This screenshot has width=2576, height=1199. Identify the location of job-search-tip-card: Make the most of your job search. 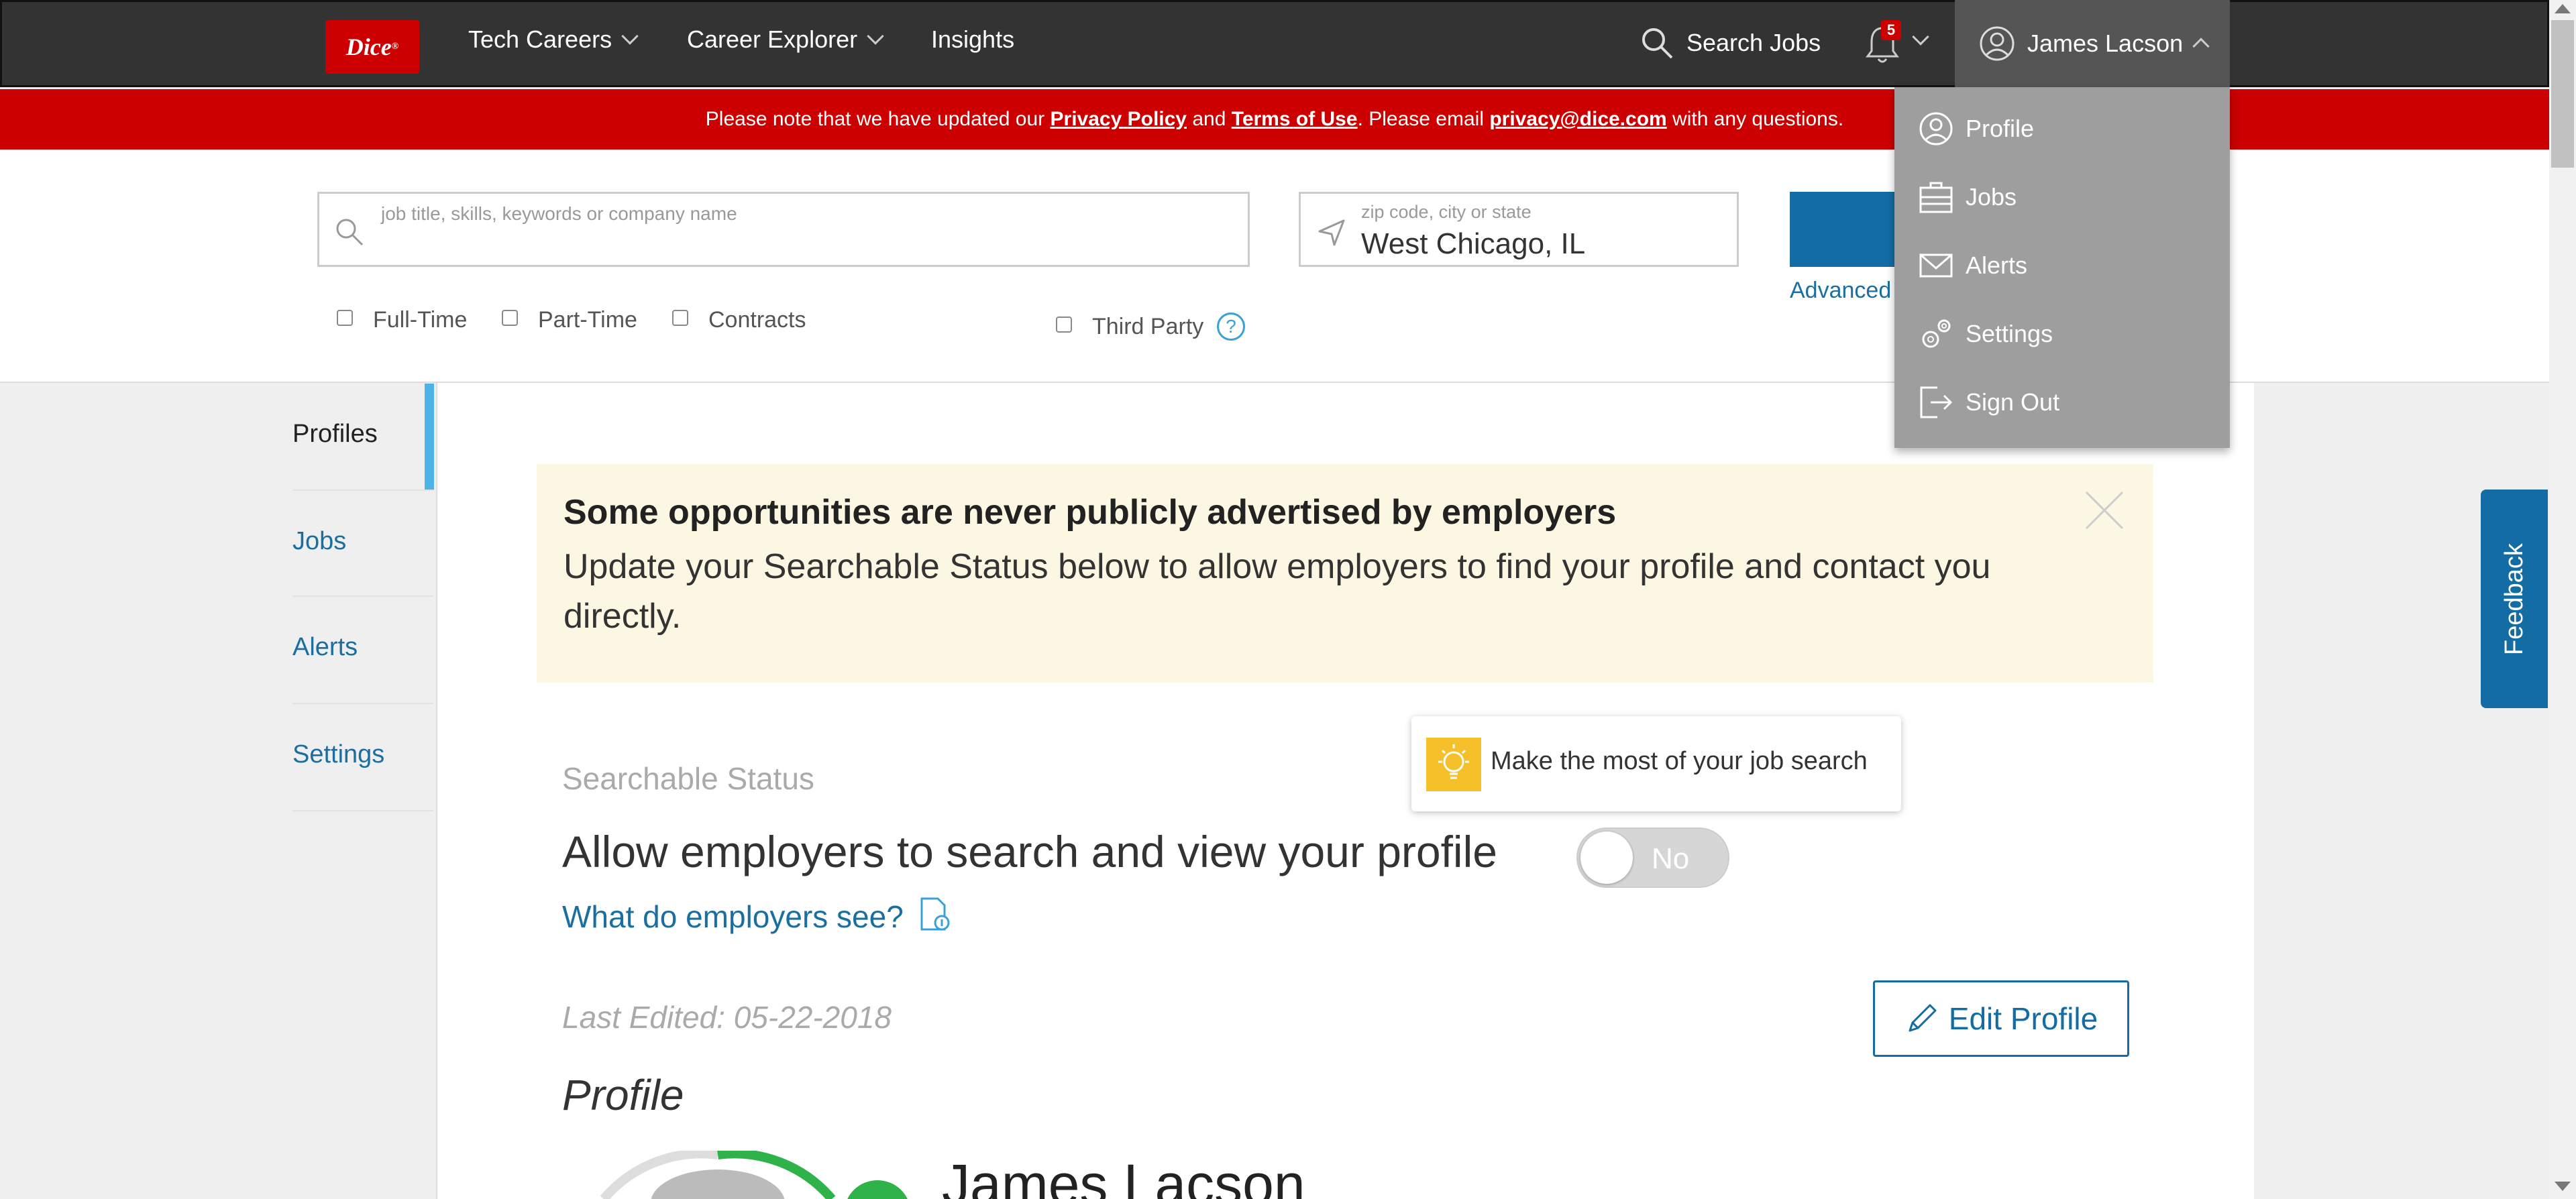
(1656, 763).